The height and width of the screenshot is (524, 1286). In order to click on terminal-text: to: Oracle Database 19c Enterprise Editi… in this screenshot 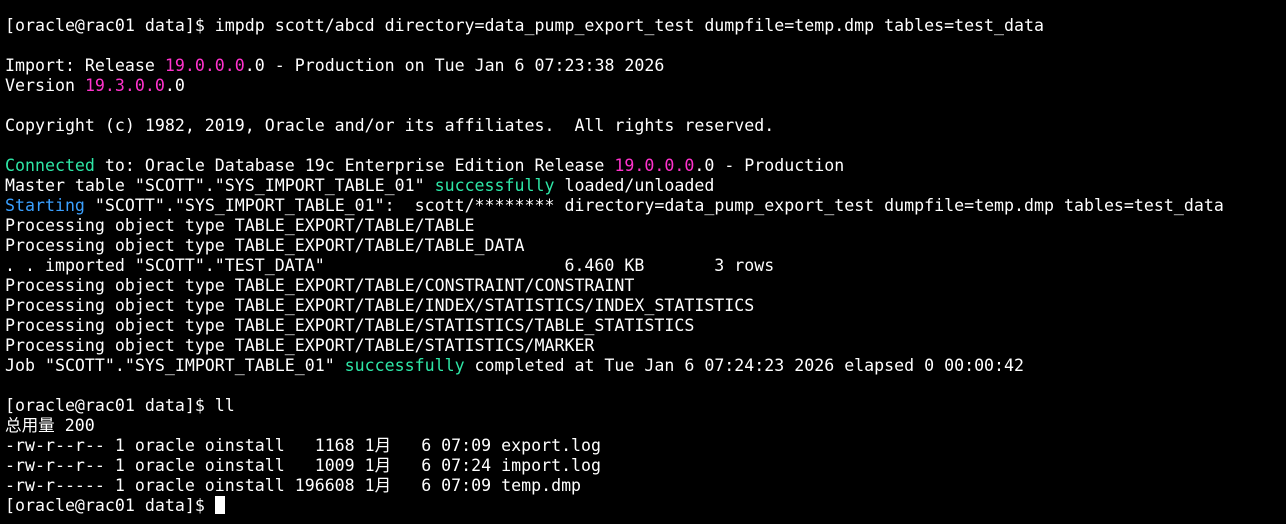, I will do `click(354, 165)`.